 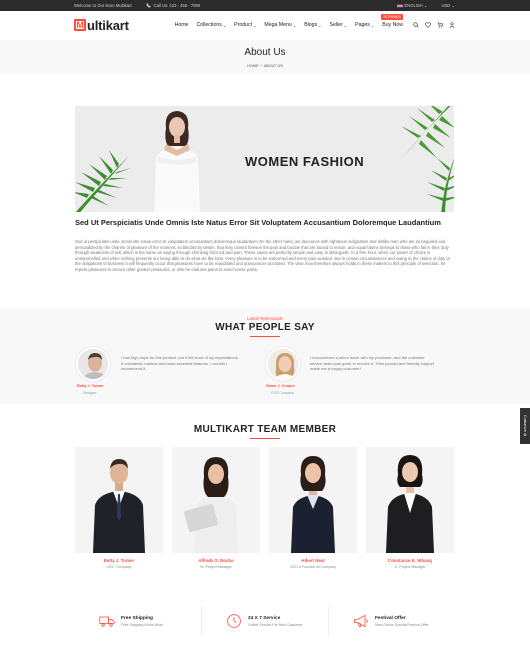 What do you see at coordinates (313, 560) in the screenshot?
I see `team-member-name: Hibert Neal` at bounding box center [313, 560].